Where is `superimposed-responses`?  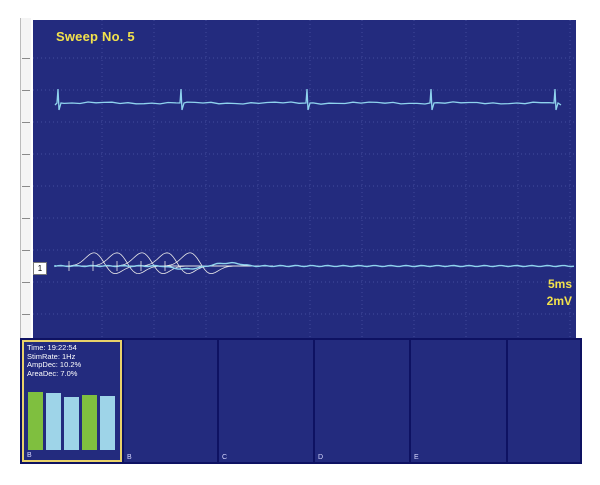 superimposed-responses is located at coordinates (164, 263).